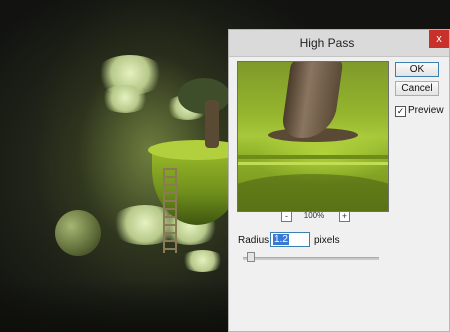 This screenshot has width=450, height=332. What do you see at coordinates (311, 258) in the screenshot?
I see `radius-slider-track` at bounding box center [311, 258].